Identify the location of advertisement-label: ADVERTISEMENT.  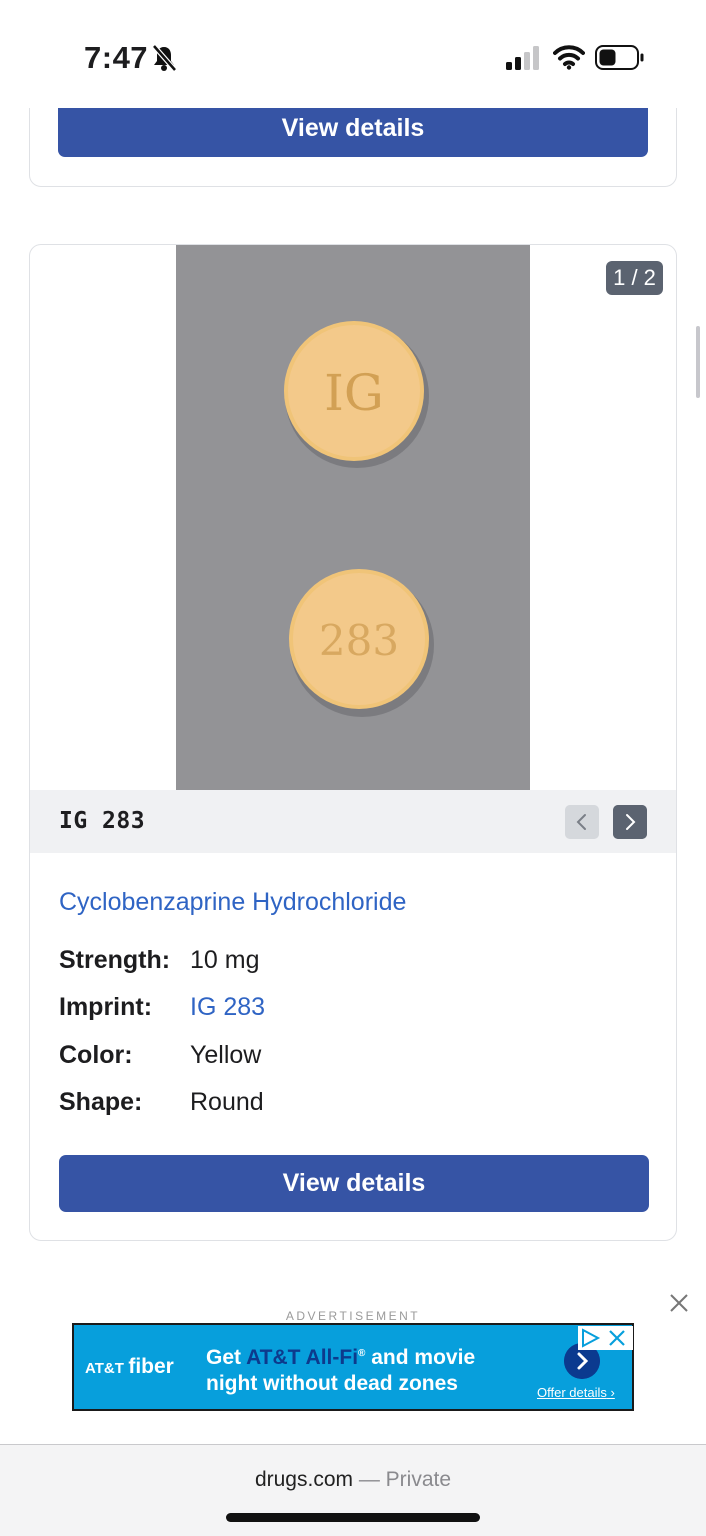
(353, 1316).